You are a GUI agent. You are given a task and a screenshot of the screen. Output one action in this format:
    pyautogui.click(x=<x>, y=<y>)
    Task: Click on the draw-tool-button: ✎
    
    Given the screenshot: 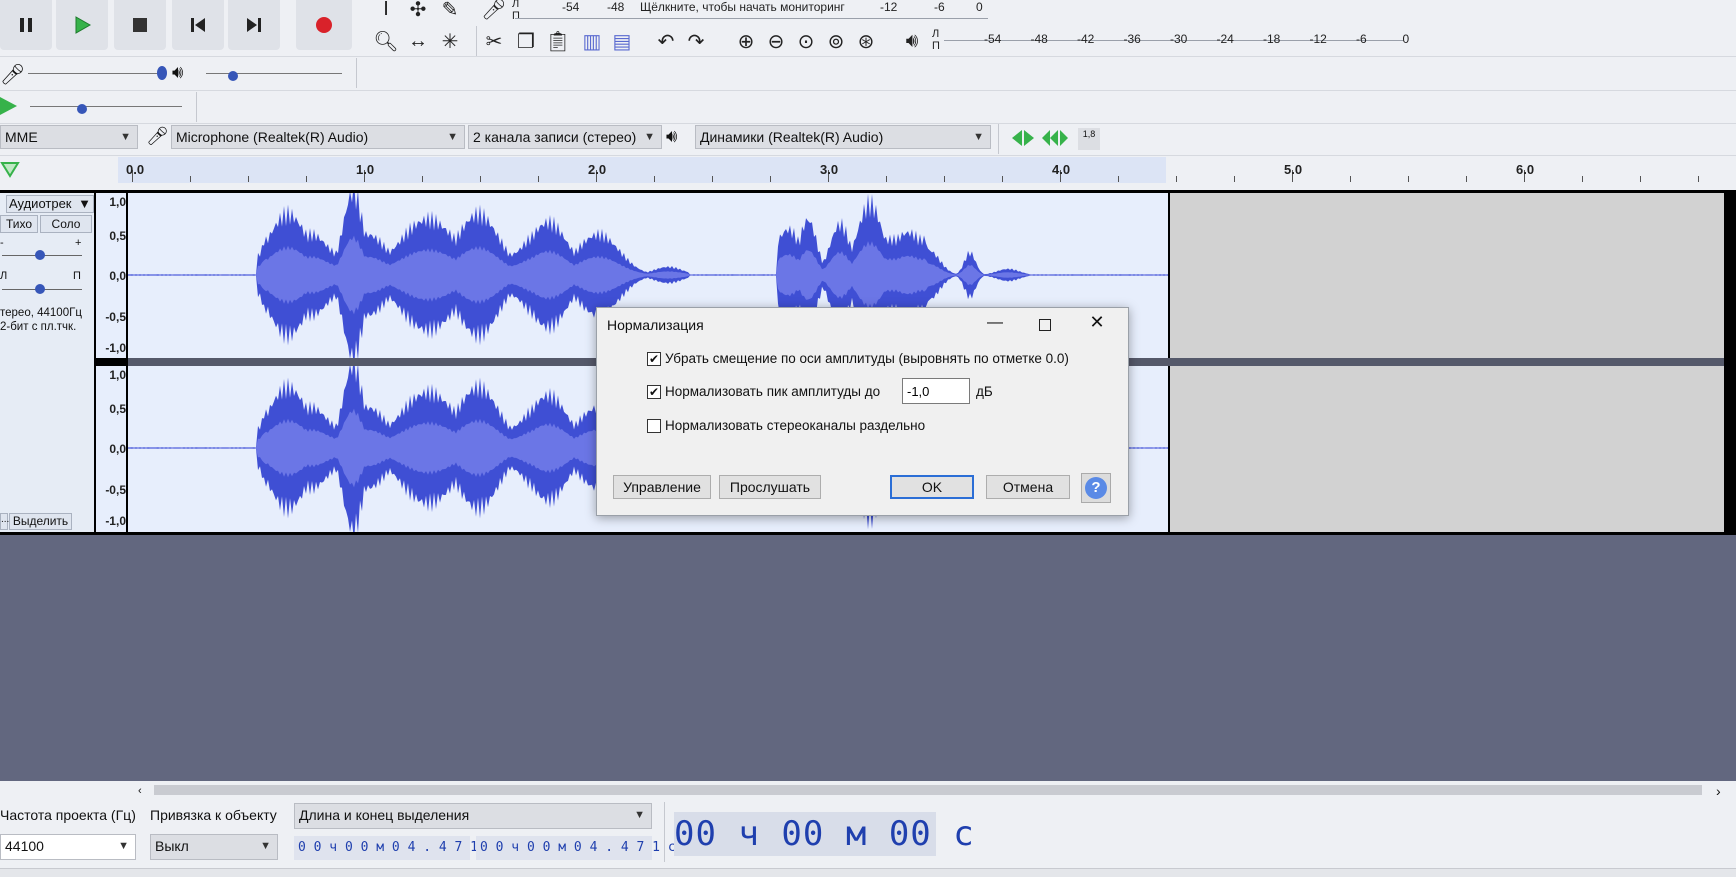 What is the action you would take?
    pyautogui.click(x=450, y=12)
    